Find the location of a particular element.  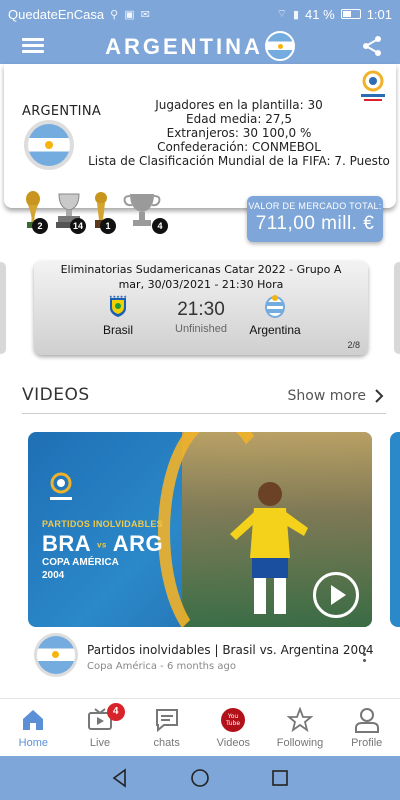

page-title: ARGENTINA is located at coordinates (200, 45).